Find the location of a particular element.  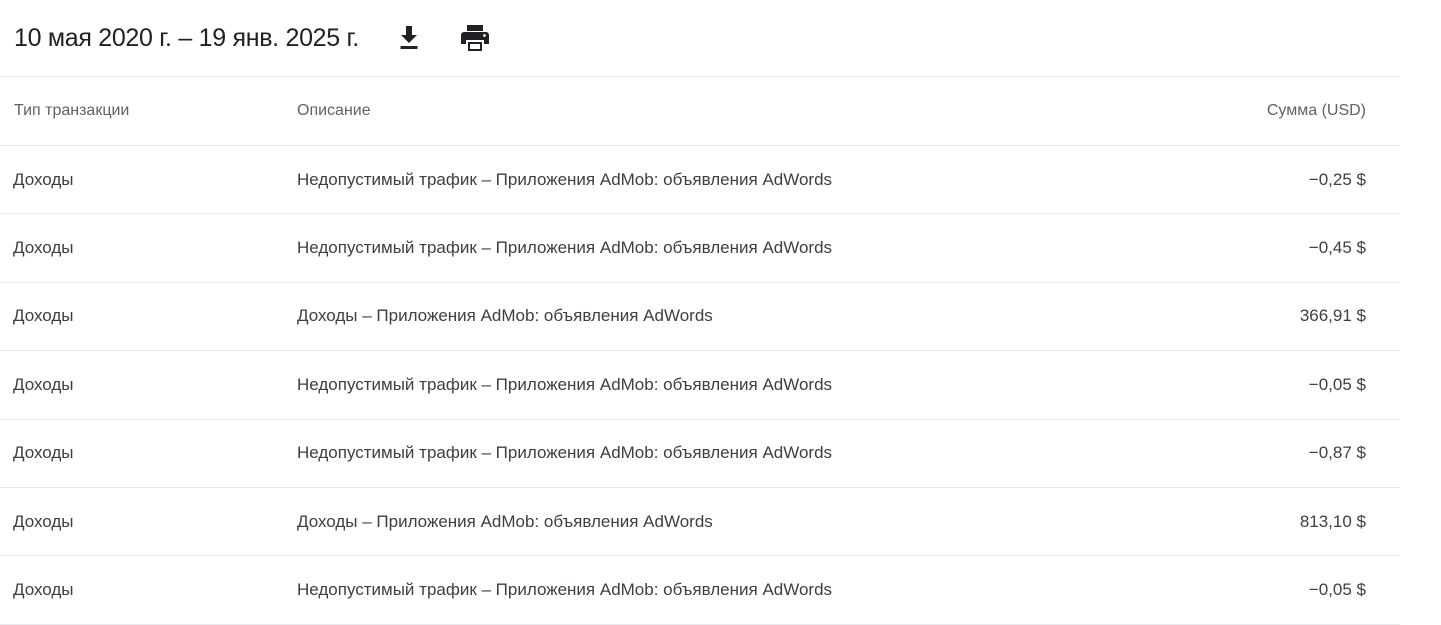

table-header-row: Тип транзакции Описание Сумма (USD) is located at coordinates (700, 111).